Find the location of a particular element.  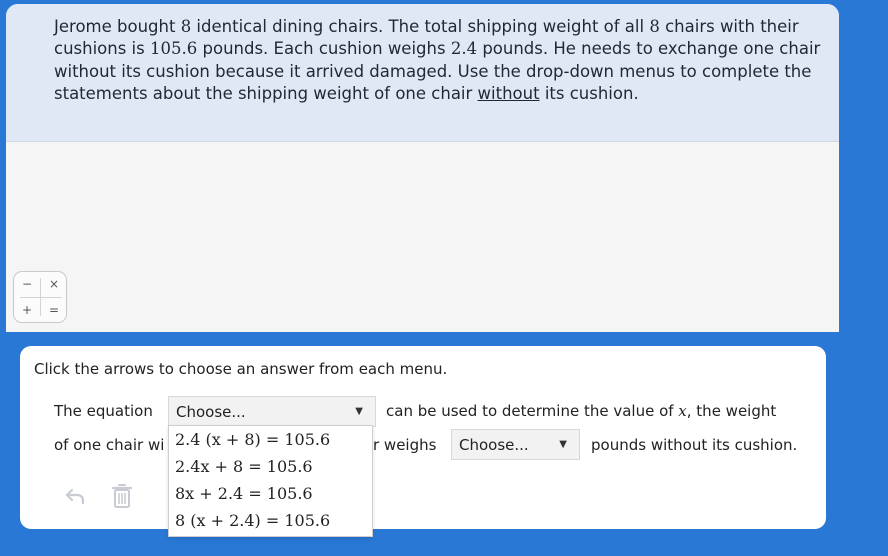

sentence-part: , the weight is located at coordinates (731, 411).